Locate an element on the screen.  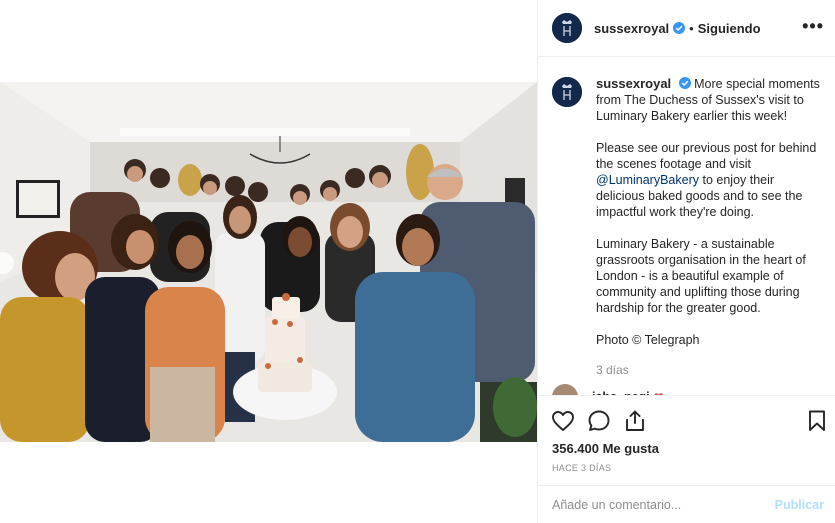
post-header: sussexroyal • Siguiendo ••• is located at coordinates (686, 28).